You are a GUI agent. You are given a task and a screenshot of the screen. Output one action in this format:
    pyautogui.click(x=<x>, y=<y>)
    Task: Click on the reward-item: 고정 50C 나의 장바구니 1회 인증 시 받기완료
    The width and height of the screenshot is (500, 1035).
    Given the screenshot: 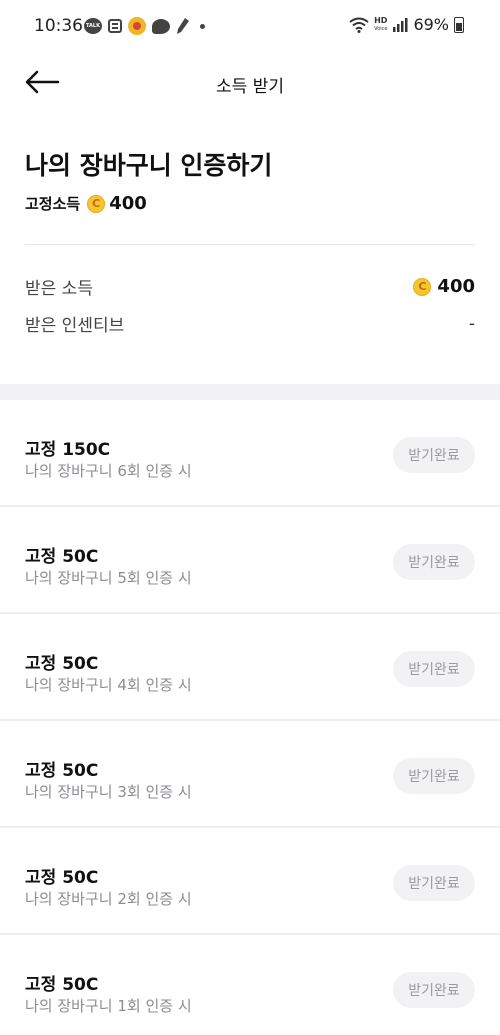 What is the action you would take?
    pyautogui.click(x=250, y=985)
    